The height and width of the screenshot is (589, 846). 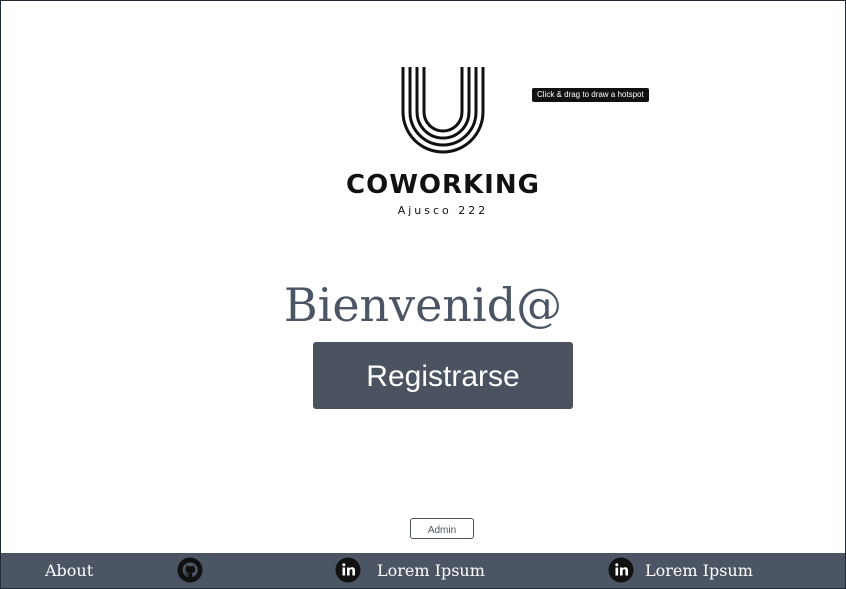 I want to click on github-icon, so click(x=190, y=570).